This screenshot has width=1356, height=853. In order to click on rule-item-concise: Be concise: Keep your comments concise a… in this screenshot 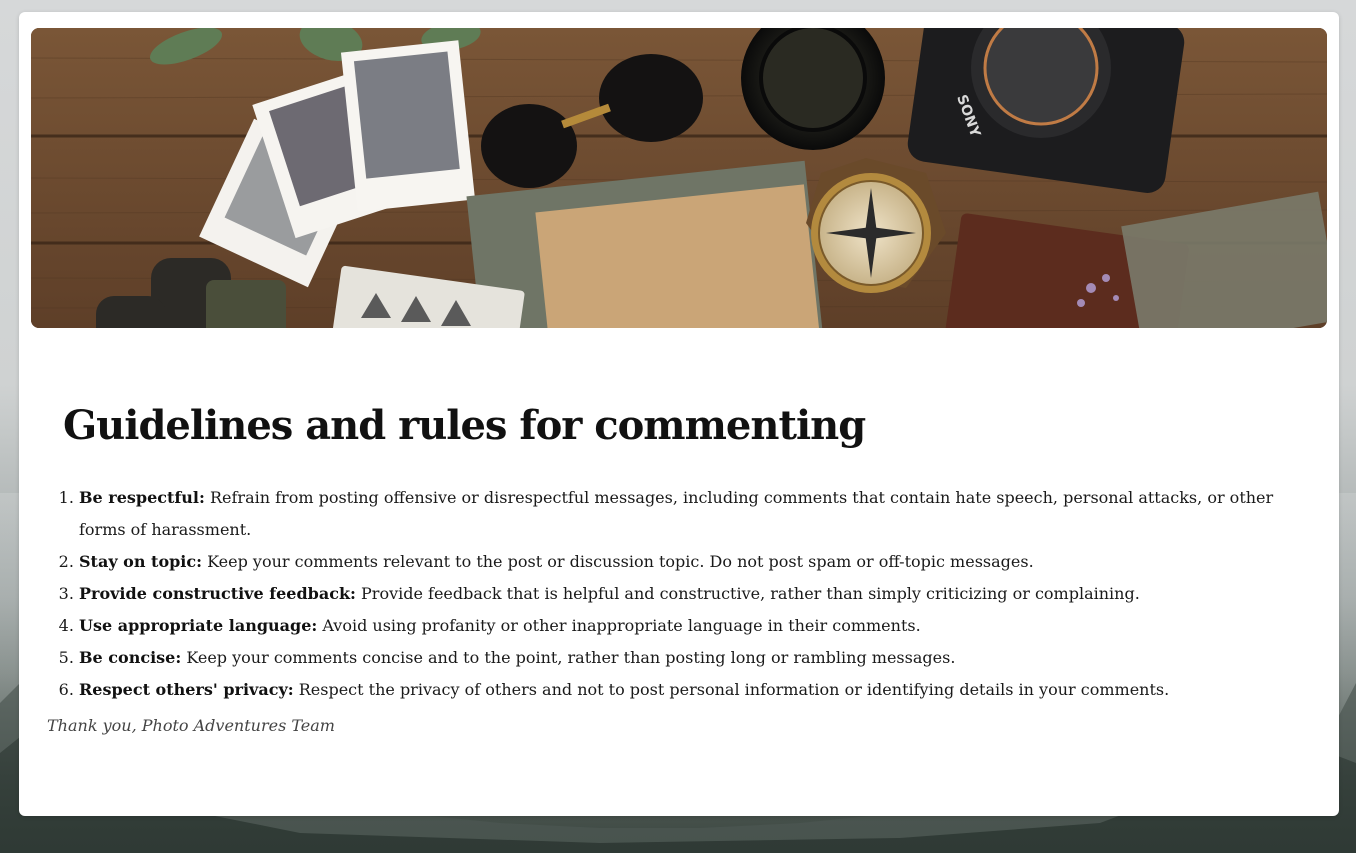, I will do `click(698, 658)`.